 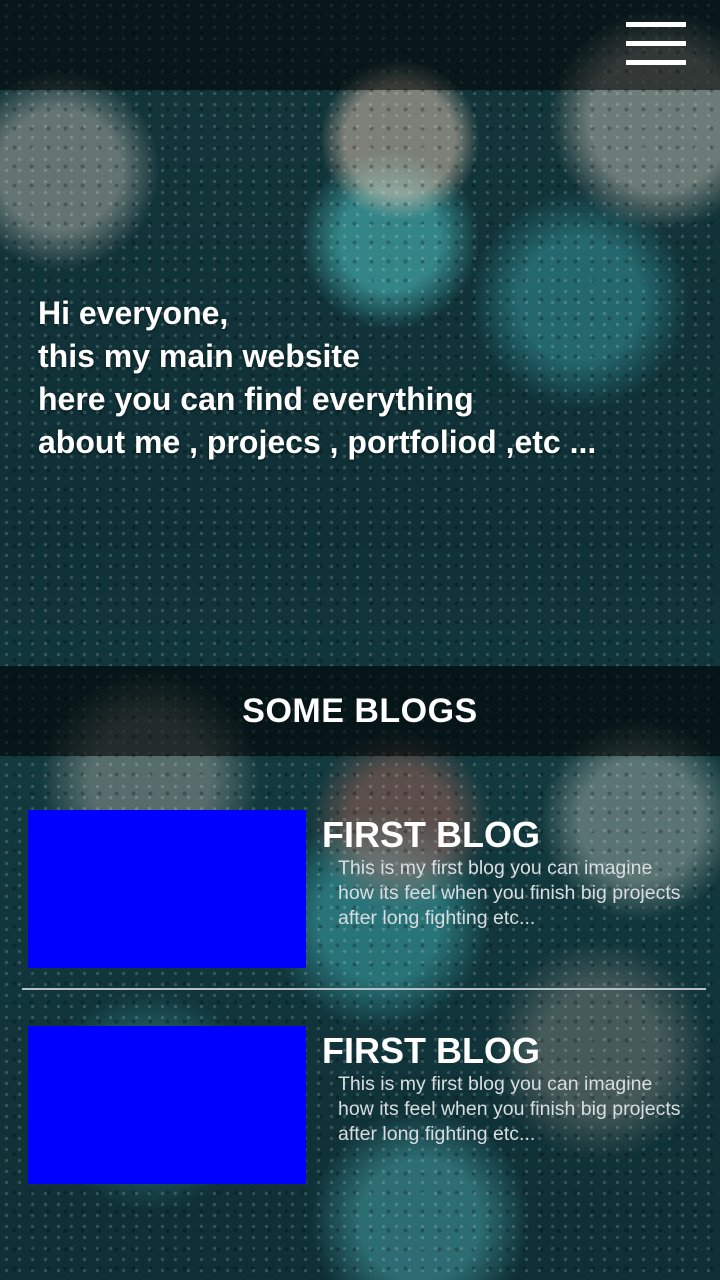 What do you see at coordinates (199, 356) in the screenshot?
I see `hero-line: this my main website` at bounding box center [199, 356].